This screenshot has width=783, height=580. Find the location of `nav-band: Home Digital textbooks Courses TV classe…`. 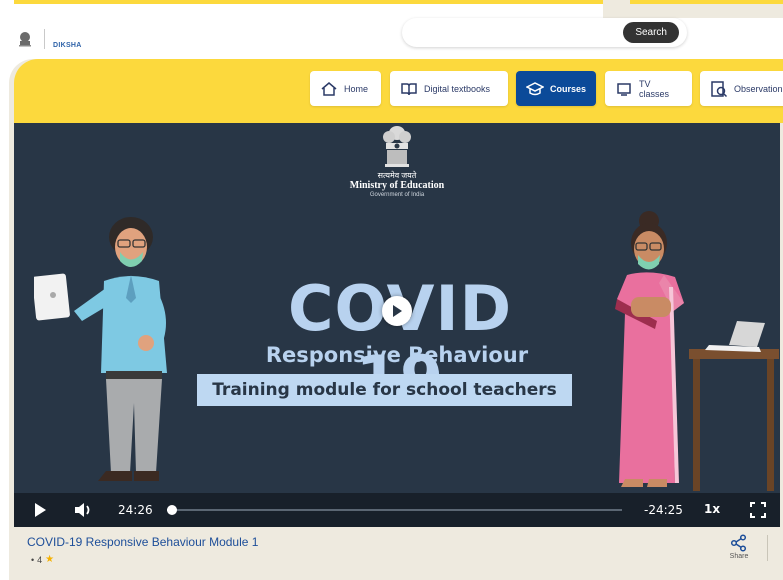

nav-band: Home Digital textbooks Courses TV classe… is located at coordinates (398, 91).